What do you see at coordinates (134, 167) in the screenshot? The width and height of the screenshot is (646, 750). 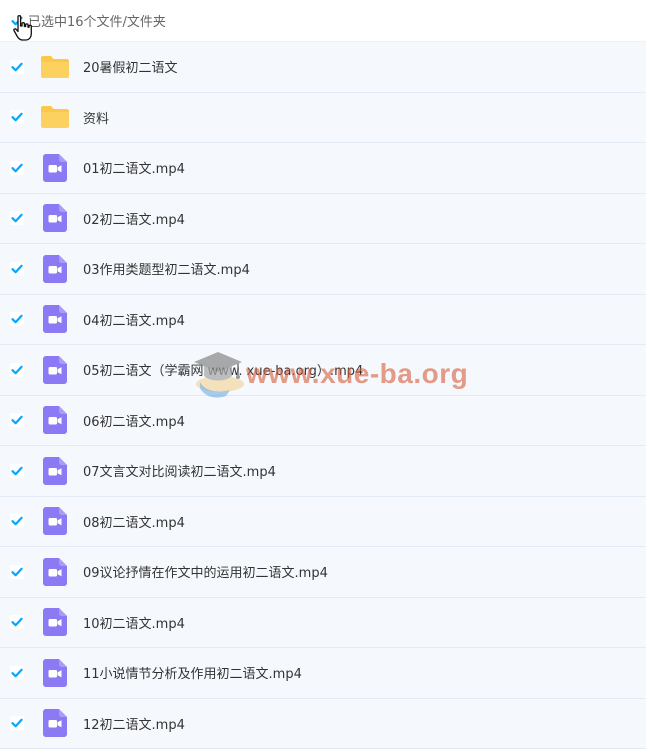 I see `file-name: 01初二语文.mp4` at bounding box center [134, 167].